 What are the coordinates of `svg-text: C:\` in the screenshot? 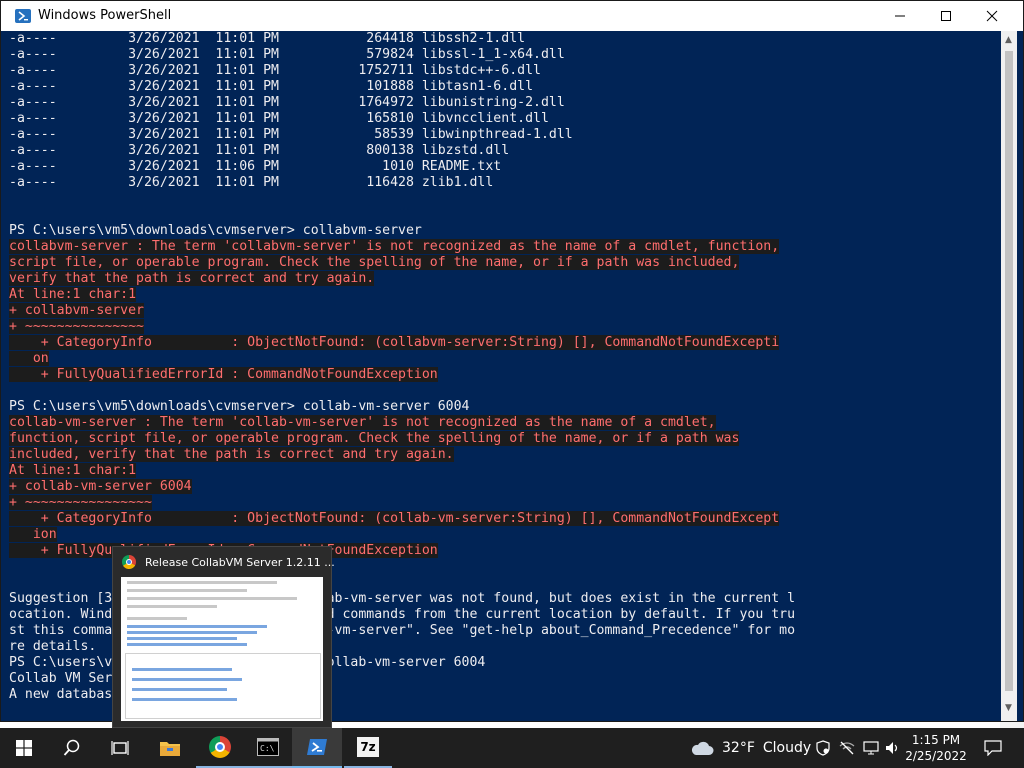 It's located at (267, 748).